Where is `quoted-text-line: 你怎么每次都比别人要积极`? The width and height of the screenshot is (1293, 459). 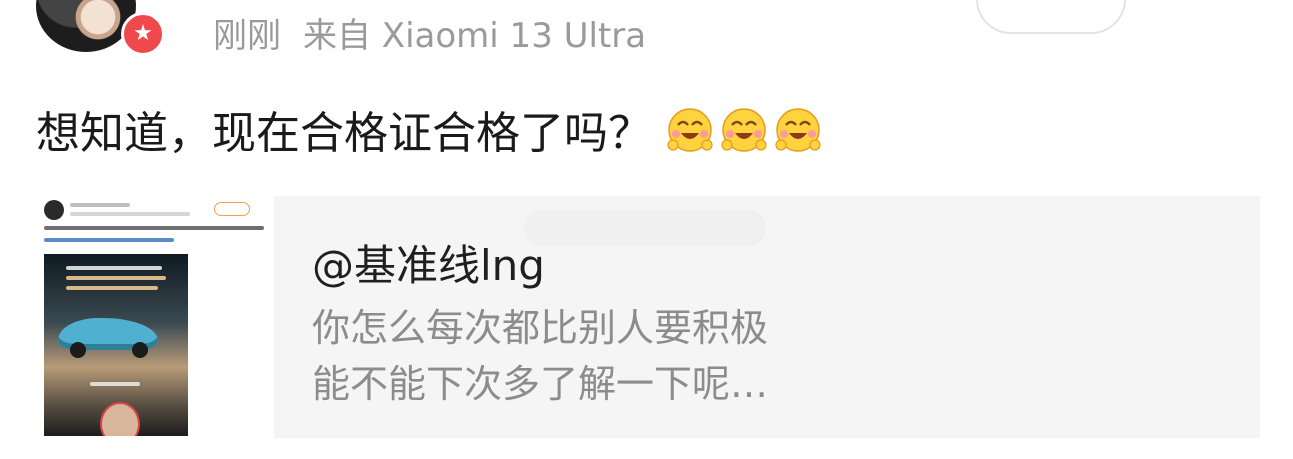 quoted-text-line: 你怎么每次都比别人要积极 is located at coordinates (540, 328).